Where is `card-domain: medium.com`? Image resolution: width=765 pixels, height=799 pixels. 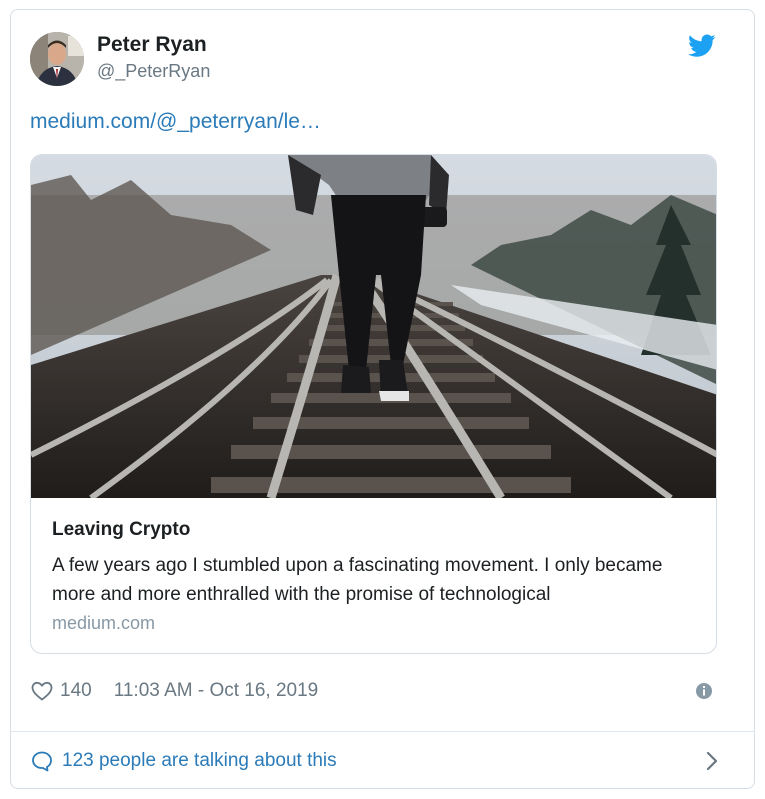 card-domain: medium.com is located at coordinates (104, 623).